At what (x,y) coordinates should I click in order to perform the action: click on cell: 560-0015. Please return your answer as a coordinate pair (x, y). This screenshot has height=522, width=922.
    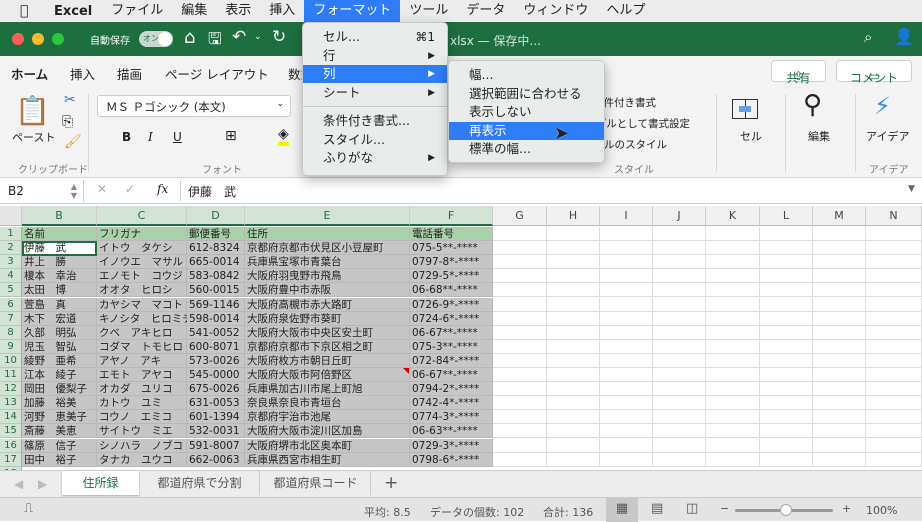
    Looking at the image, I should click on (216, 290).